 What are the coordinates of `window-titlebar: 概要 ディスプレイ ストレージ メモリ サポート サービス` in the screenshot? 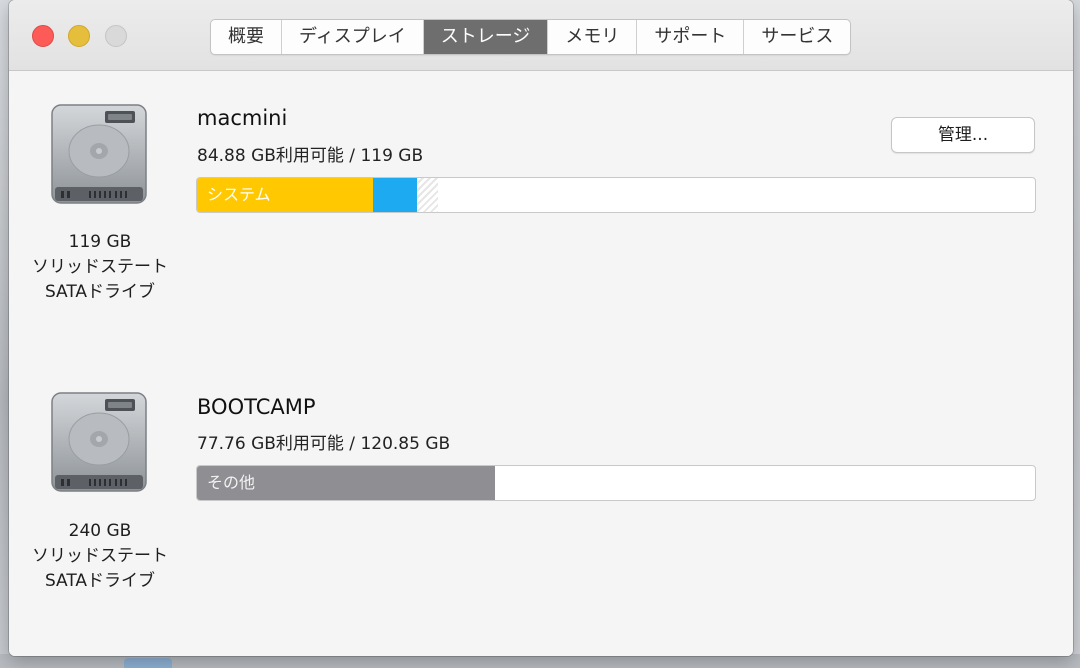 It's located at (541, 35).